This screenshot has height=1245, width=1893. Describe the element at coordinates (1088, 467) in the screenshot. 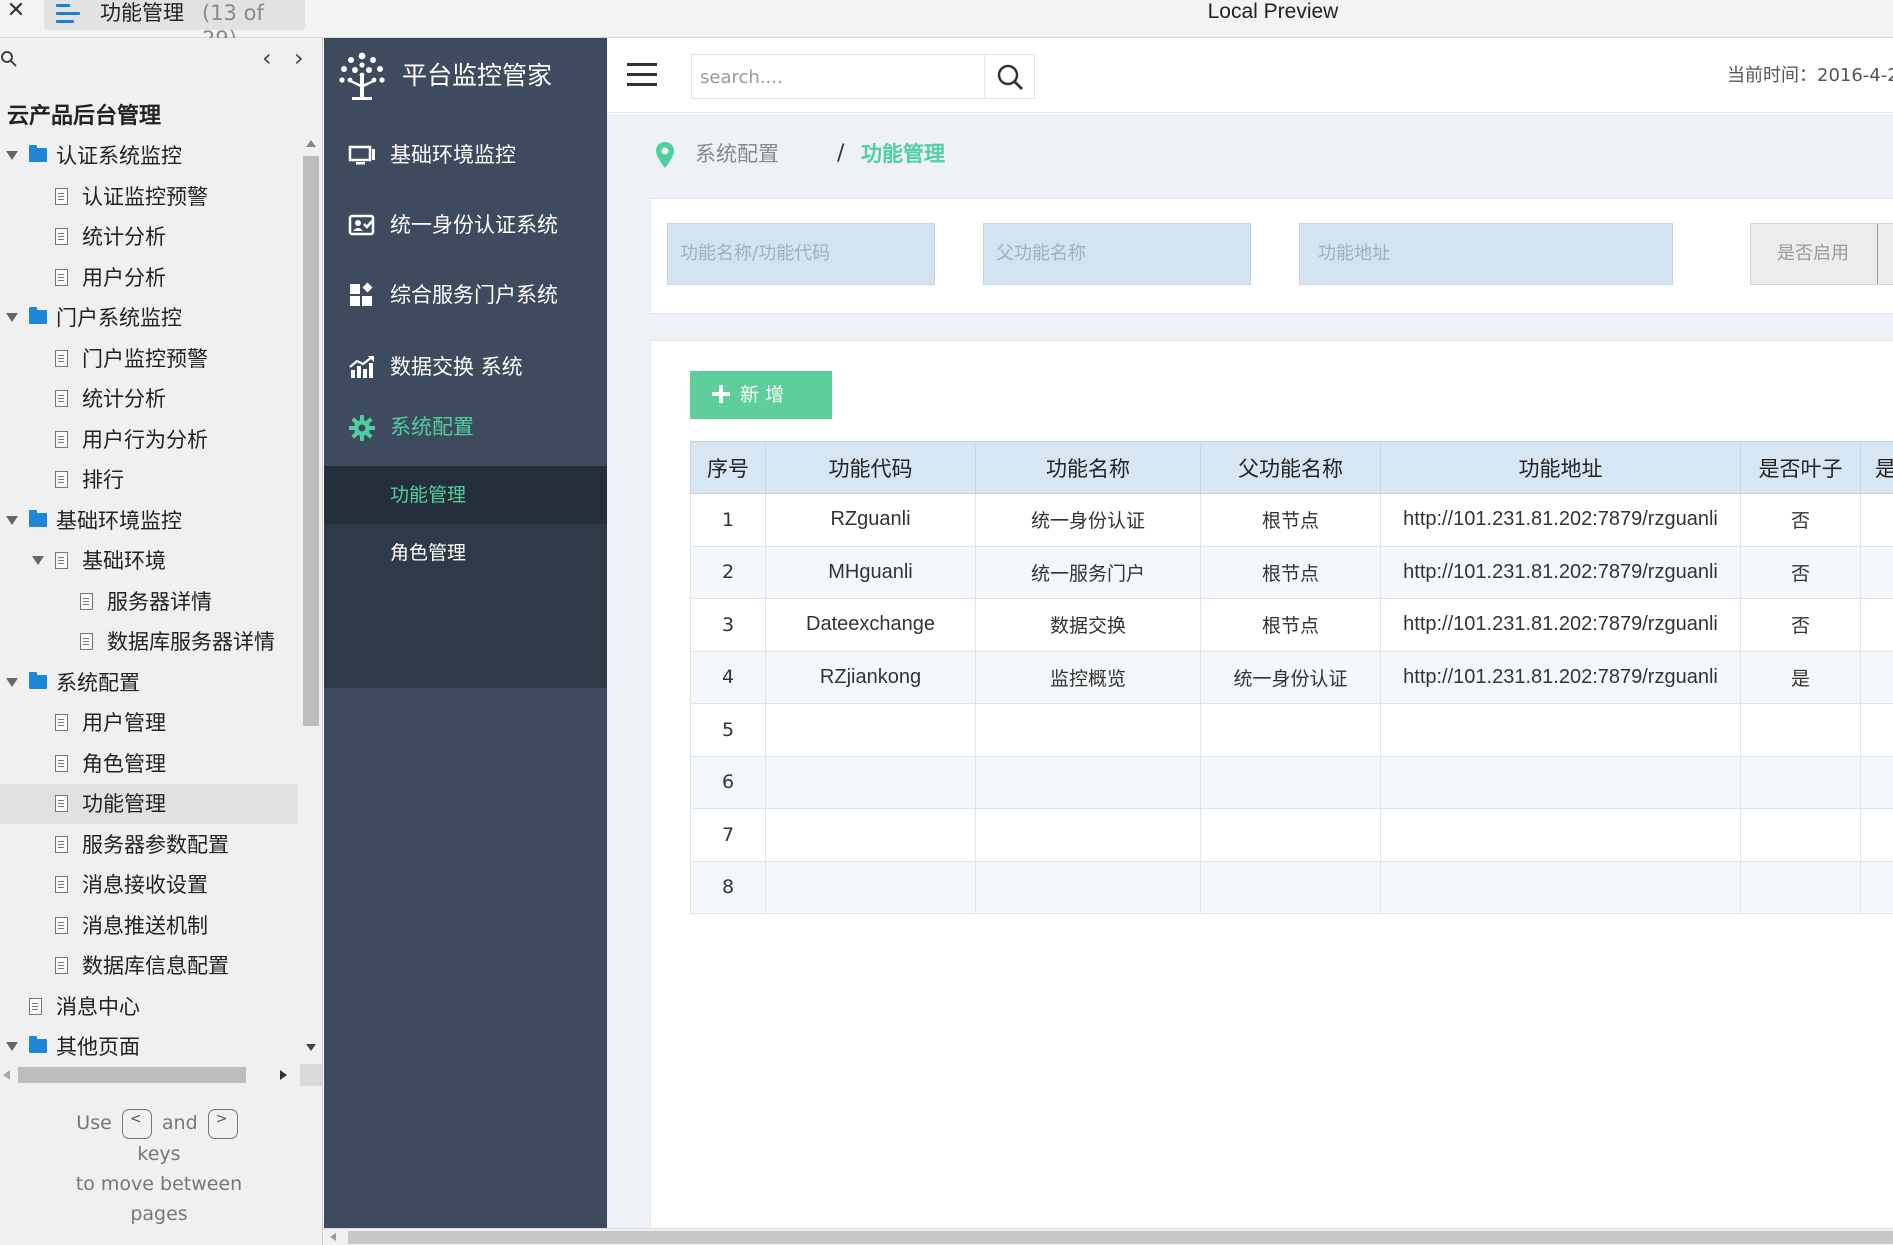

I see `col-header-function-name: 功能名称` at that location.